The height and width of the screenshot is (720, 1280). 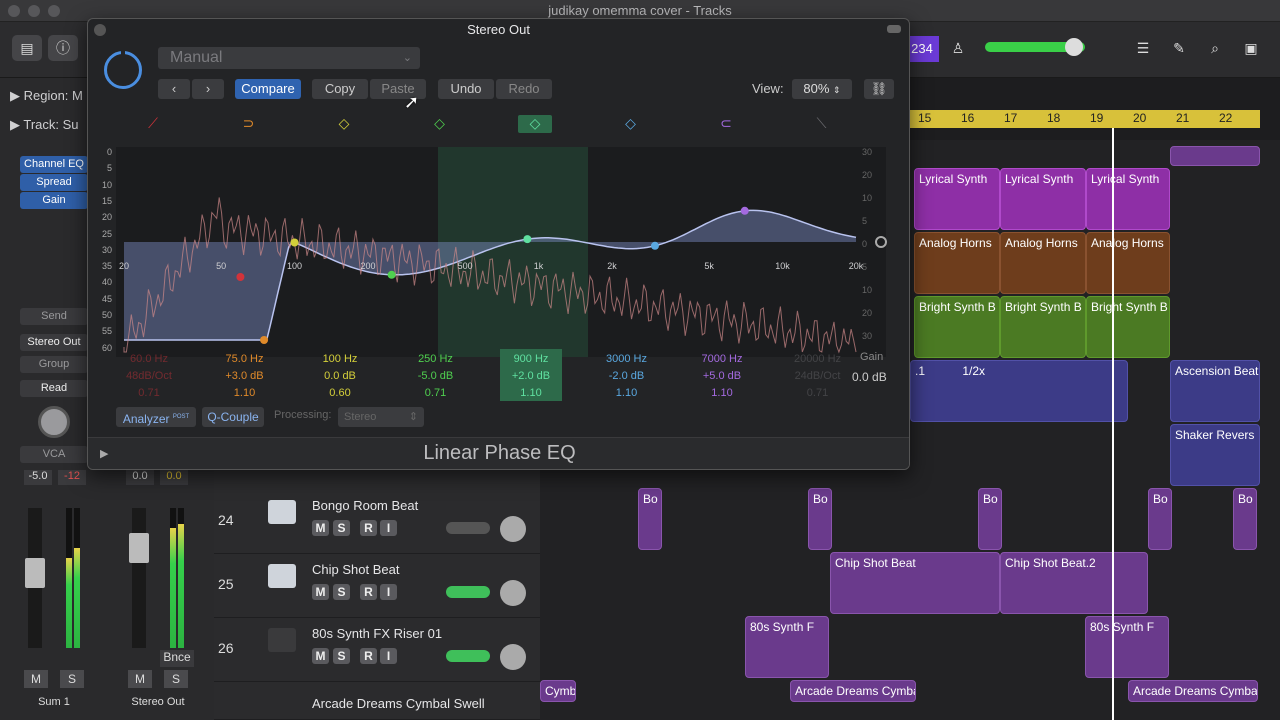 What do you see at coordinates (340, 393) in the screenshot?
I see `band-q: 0.60` at bounding box center [340, 393].